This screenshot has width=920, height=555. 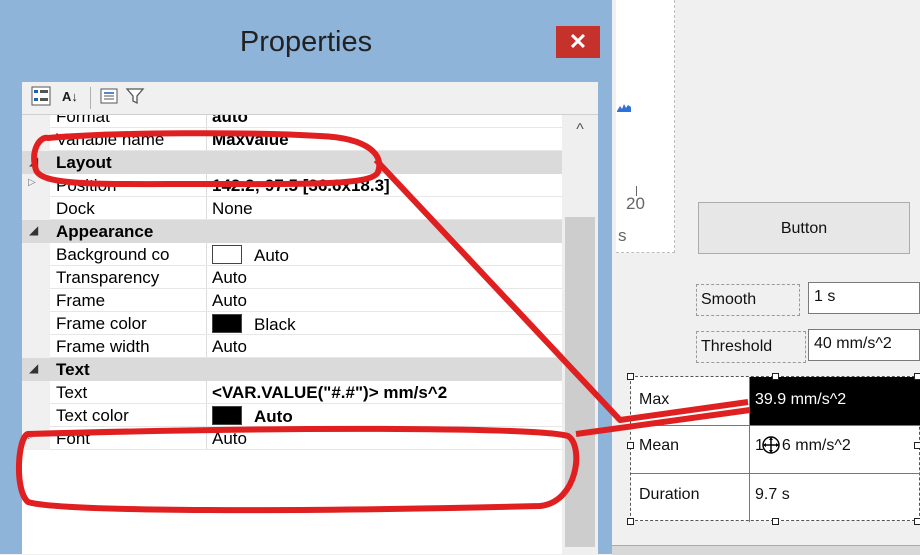 I want to click on property-value-text: <VAR.VALUE("#.#")> mm/s^2, so click(x=330, y=392).